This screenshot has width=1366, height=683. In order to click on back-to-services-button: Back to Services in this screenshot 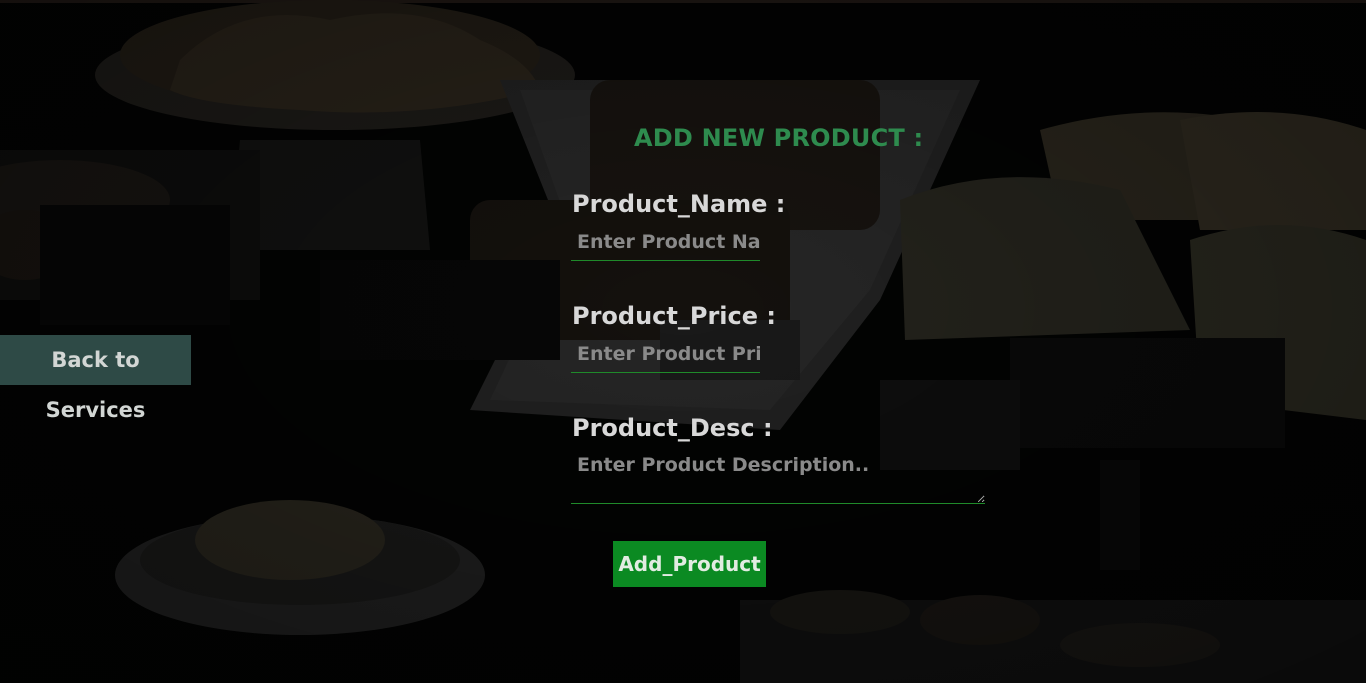, I will do `click(95, 378)`.